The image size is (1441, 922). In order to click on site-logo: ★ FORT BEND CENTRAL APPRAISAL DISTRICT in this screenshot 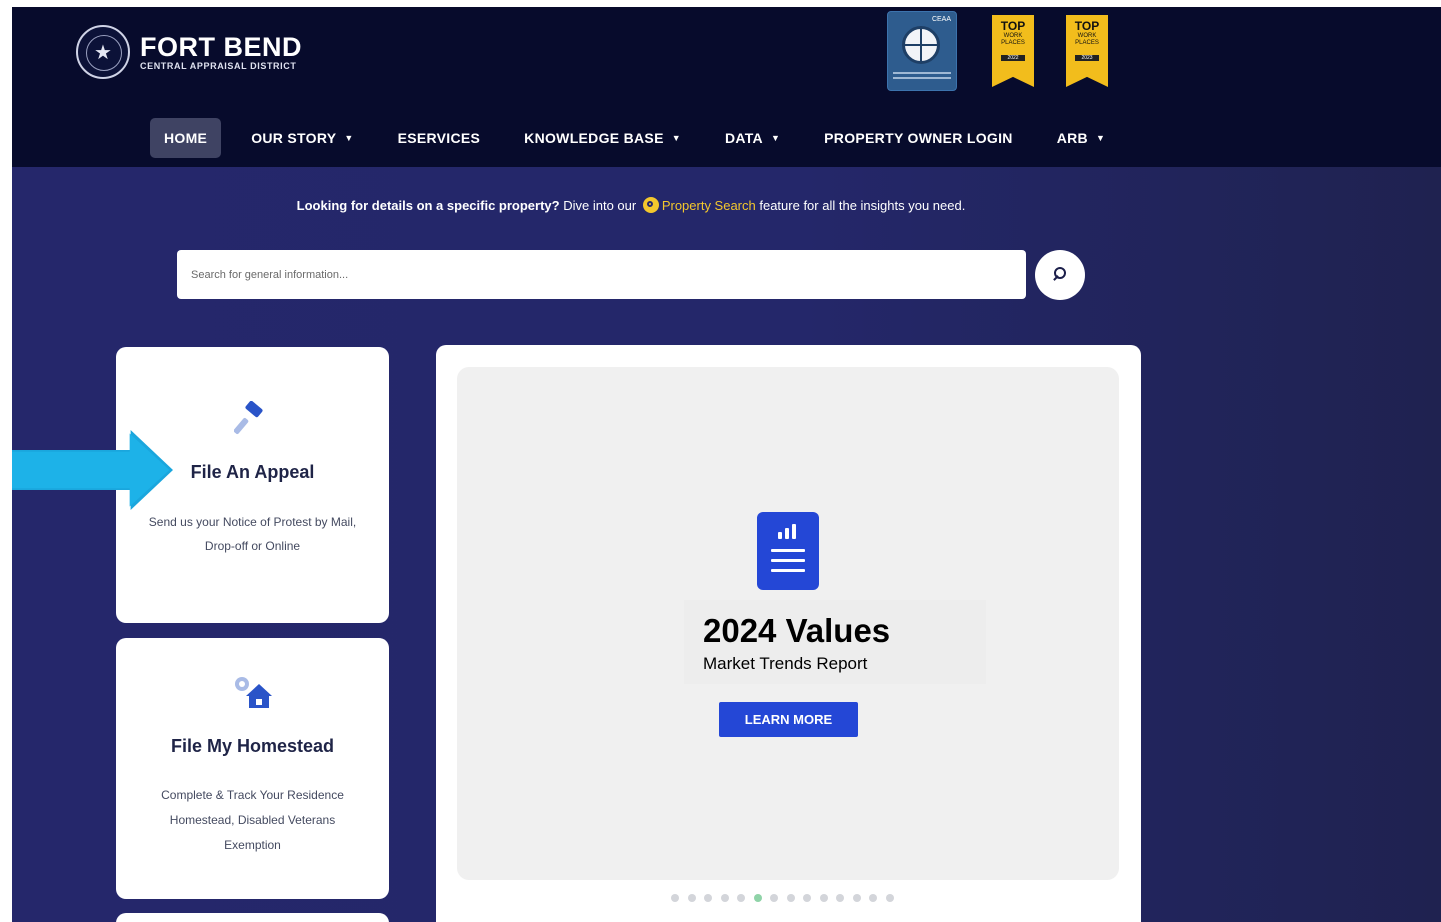, I will do `click(189, 52)`.